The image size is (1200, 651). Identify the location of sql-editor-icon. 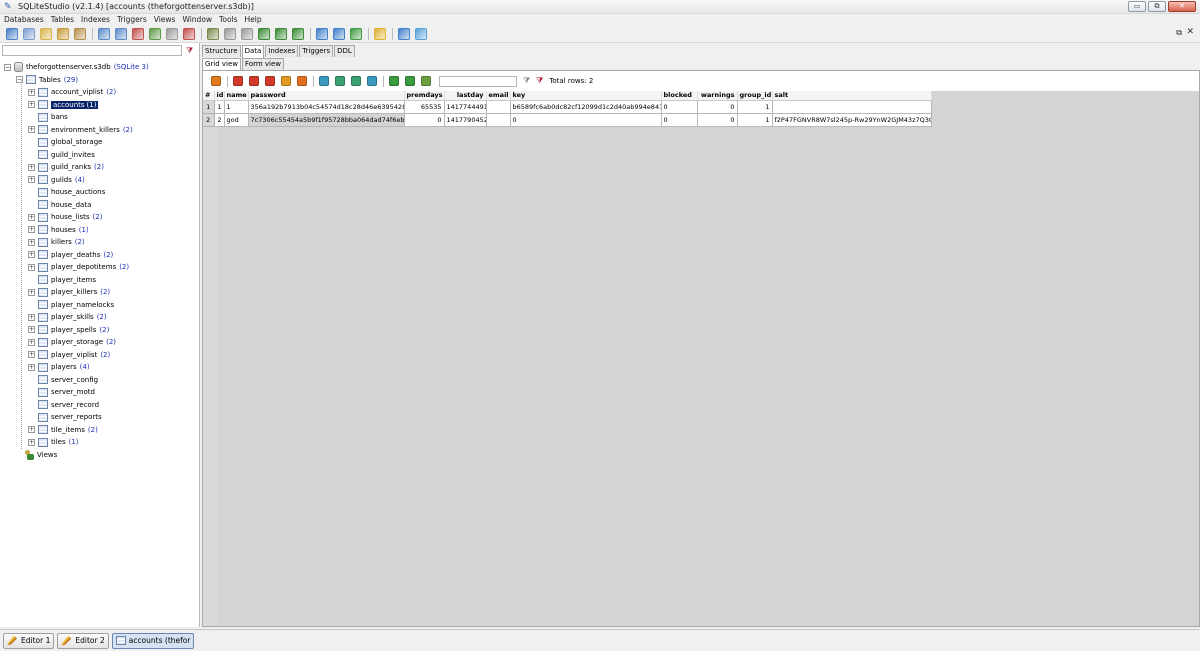
(322, 34).